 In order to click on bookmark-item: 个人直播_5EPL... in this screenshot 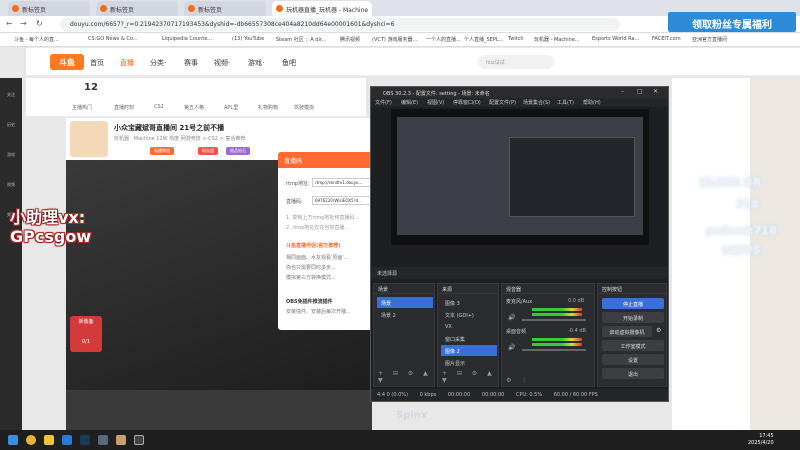, I will do `click(483, 39)`.